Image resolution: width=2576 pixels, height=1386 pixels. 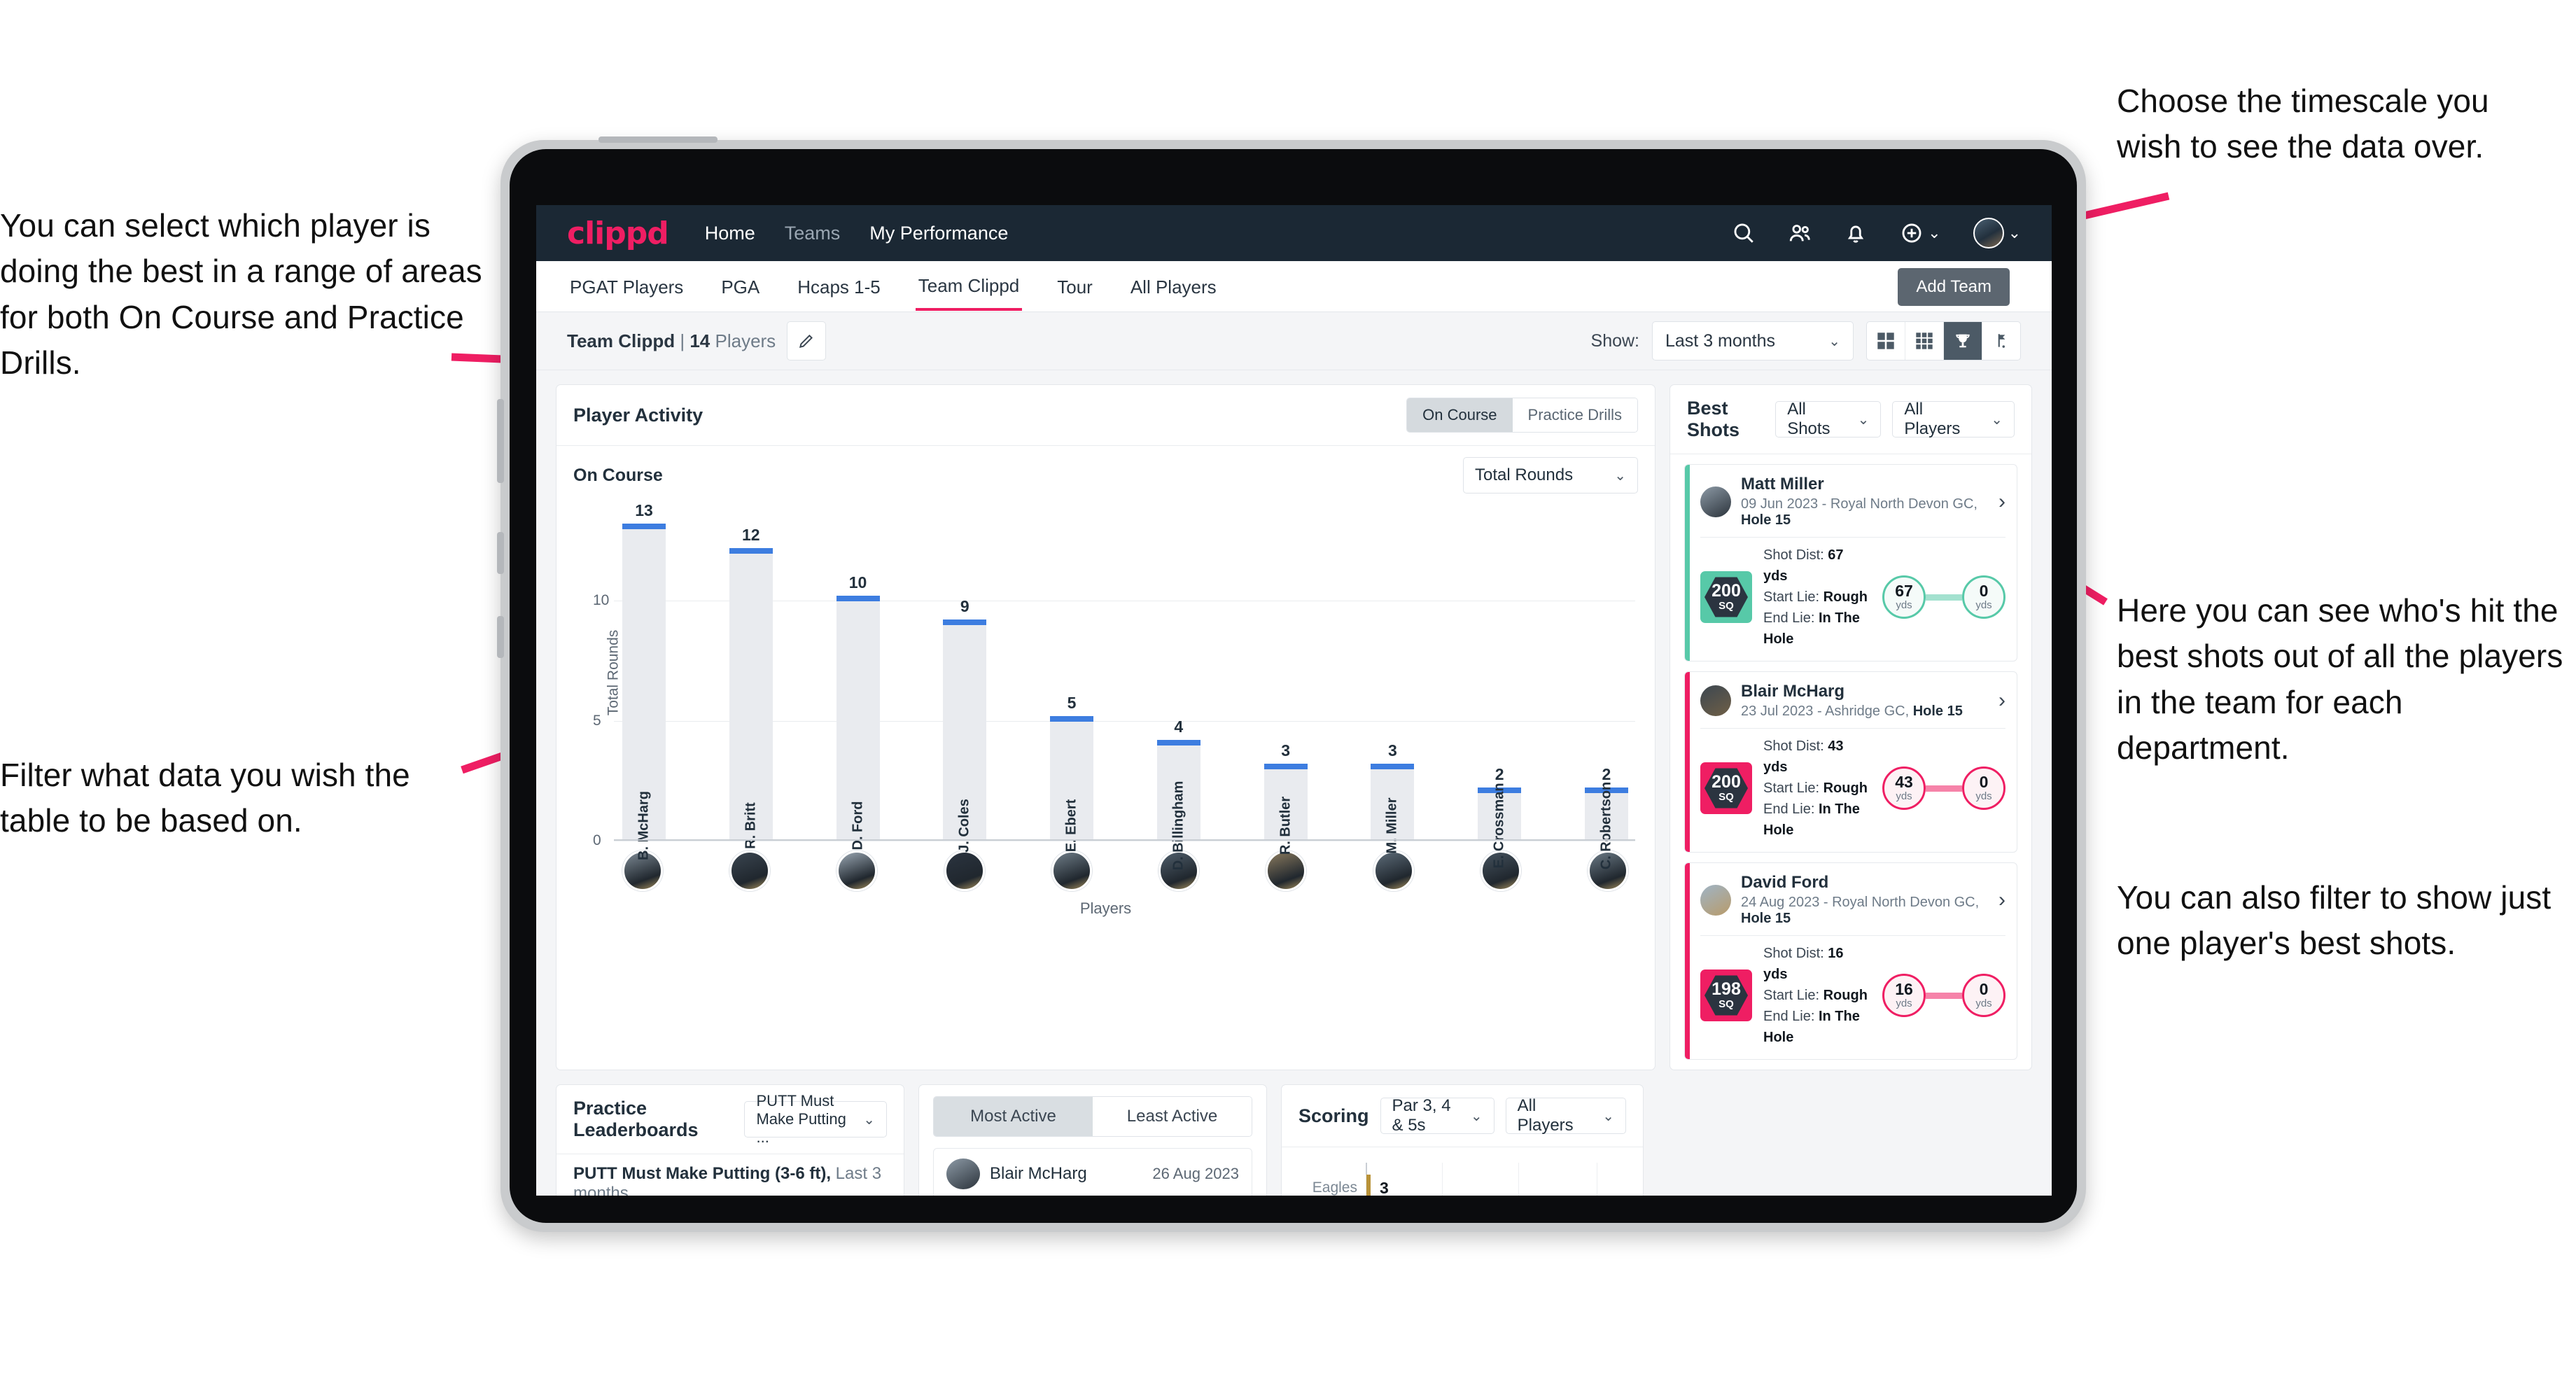 I want to click on chart-bar-group: 3 M. Miller, so click(x=1393, y=679).